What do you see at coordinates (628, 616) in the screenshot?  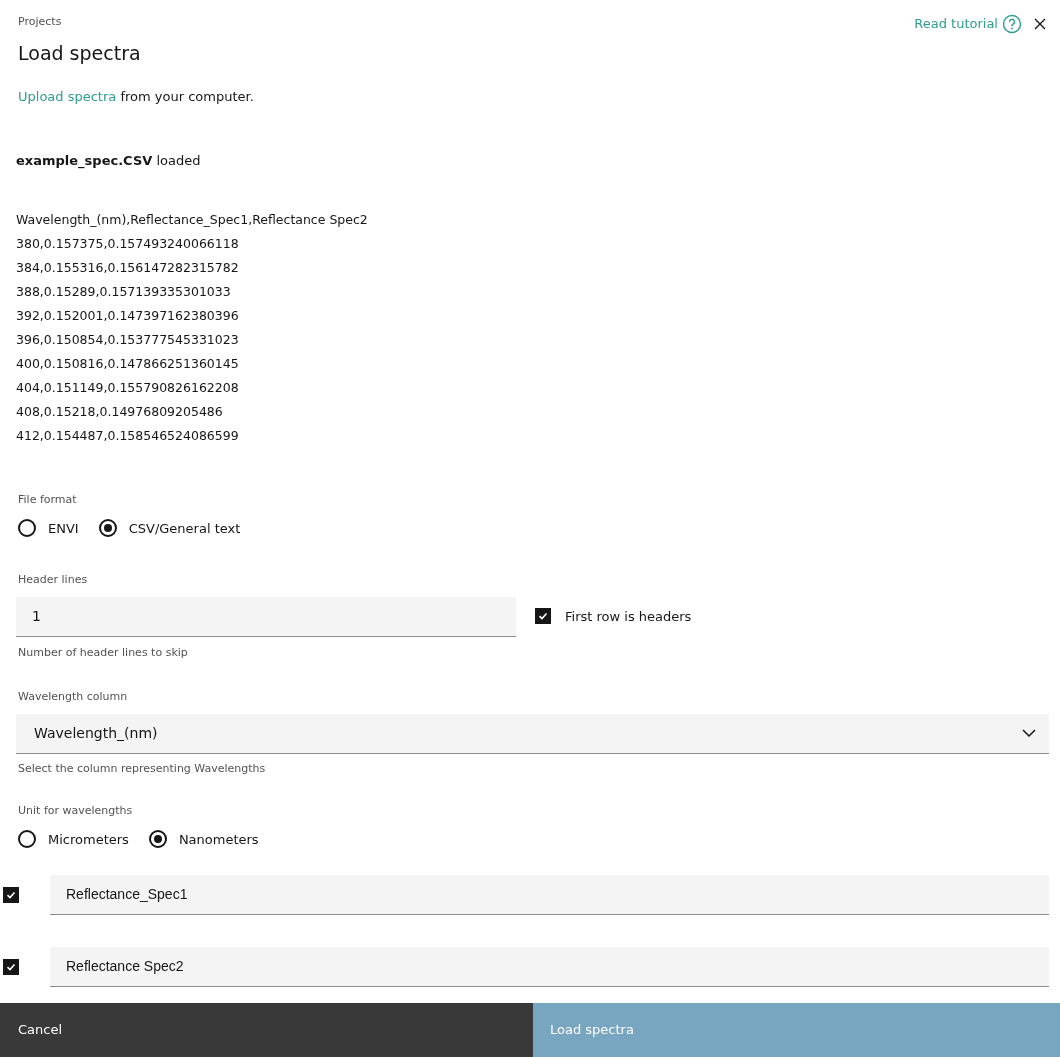 I see `checkbox-label: First row is headers` at bounding box center [628, 616].